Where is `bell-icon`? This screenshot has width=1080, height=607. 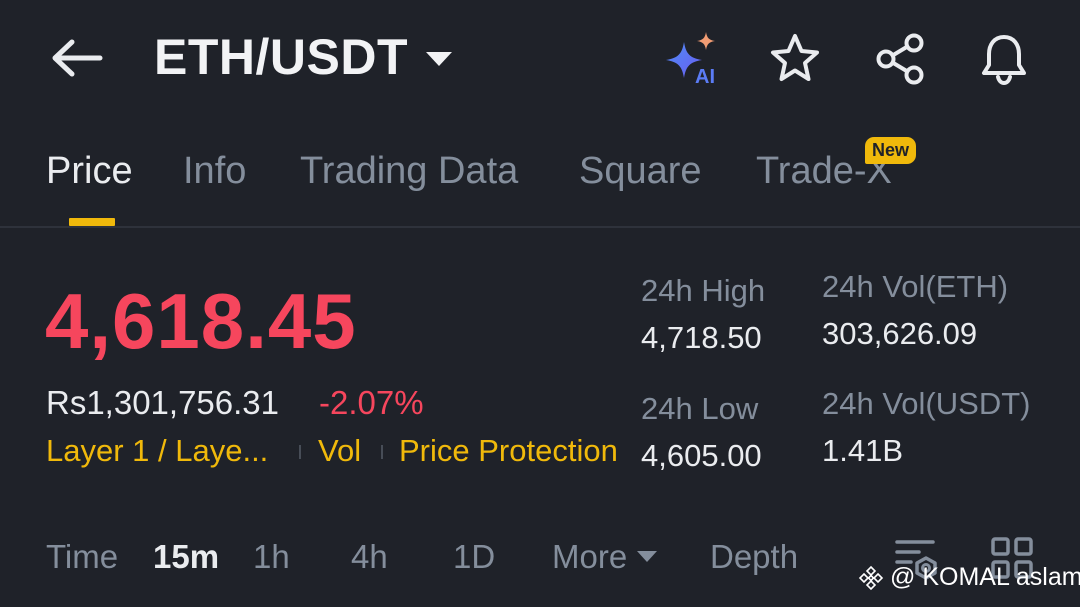 bell-icon is located at coordinates (1004, 60).